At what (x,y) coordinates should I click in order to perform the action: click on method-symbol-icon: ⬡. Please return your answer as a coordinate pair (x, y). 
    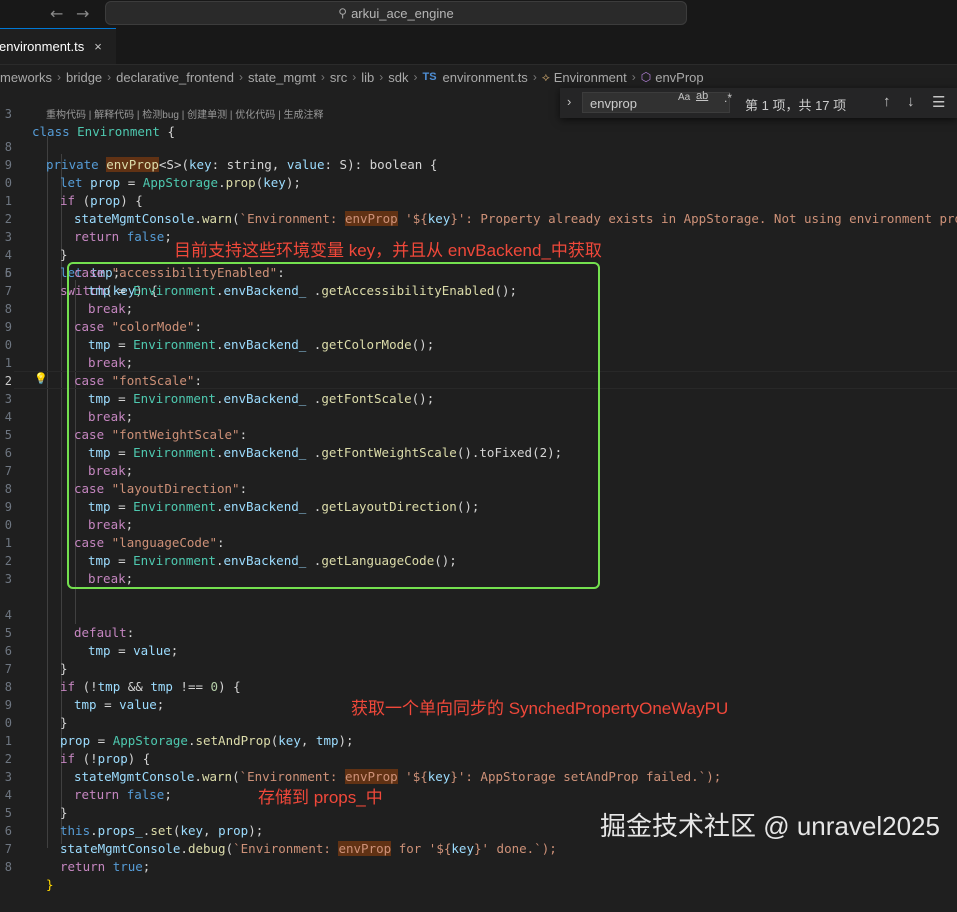
    Looking at the image, I should click on (646, 77).